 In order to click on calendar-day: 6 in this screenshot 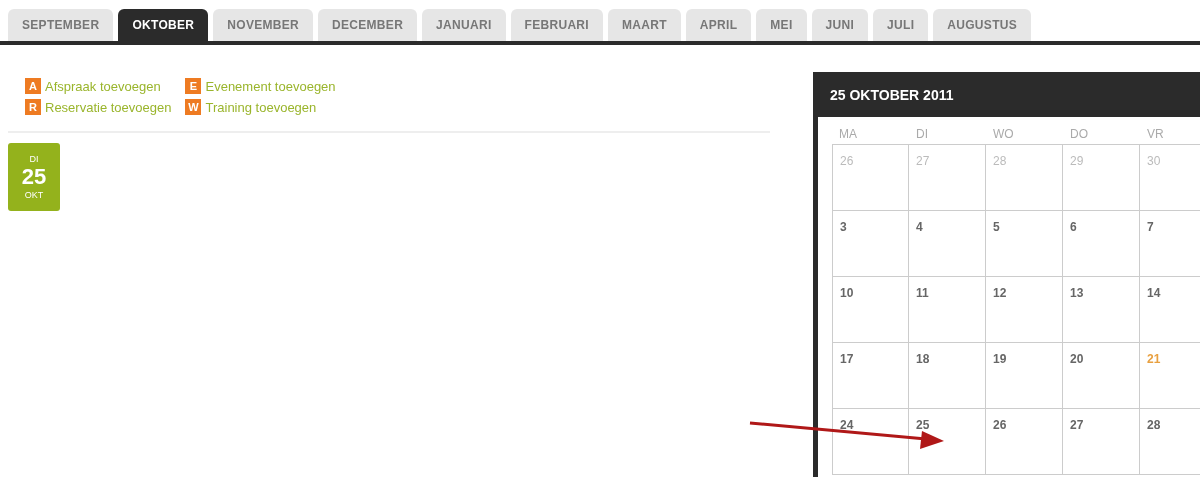, I will do `click(1073, 227)`.